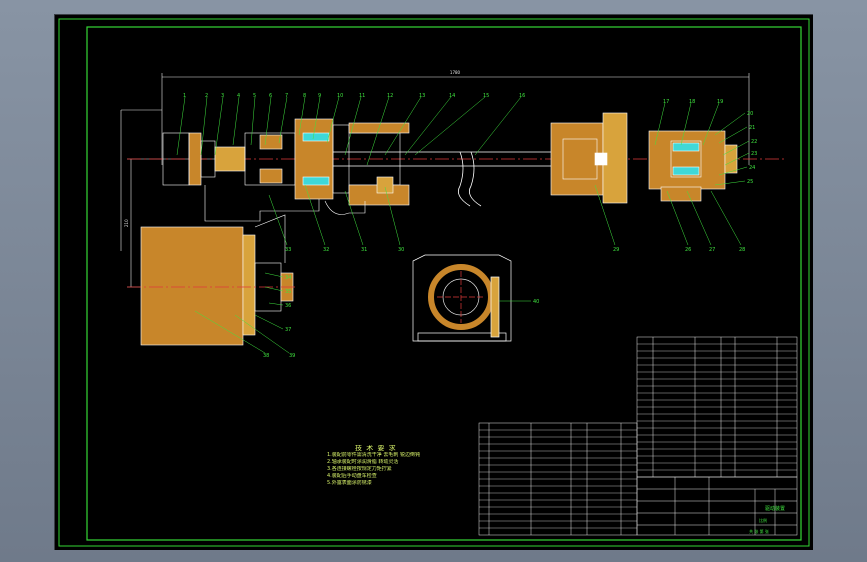 This screenshot has height=562, width=867. What do you see at coordinates (206, 96) in the screenshot?
I see `balloon-top: 2` at bounding box center [206, 96].